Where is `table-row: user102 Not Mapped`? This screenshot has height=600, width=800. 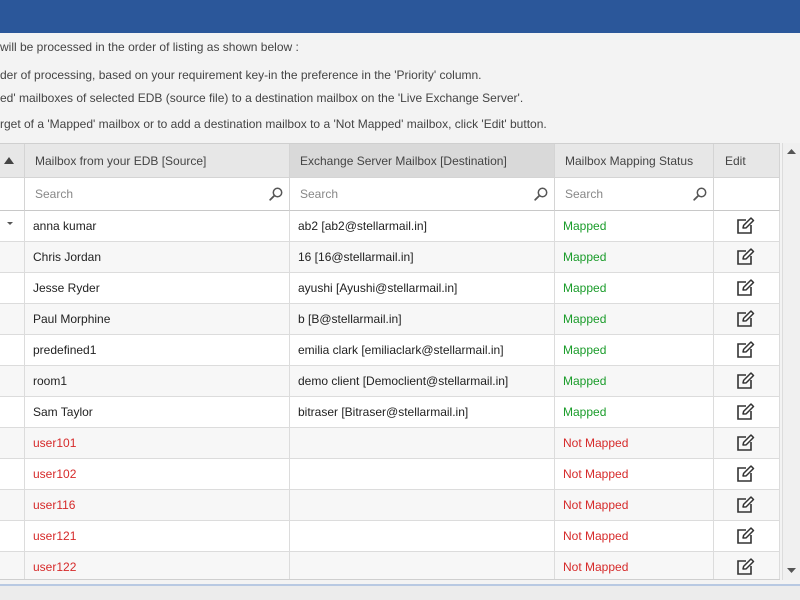 table-row: user102 Not Mapped is located at coordinates (390, 474).